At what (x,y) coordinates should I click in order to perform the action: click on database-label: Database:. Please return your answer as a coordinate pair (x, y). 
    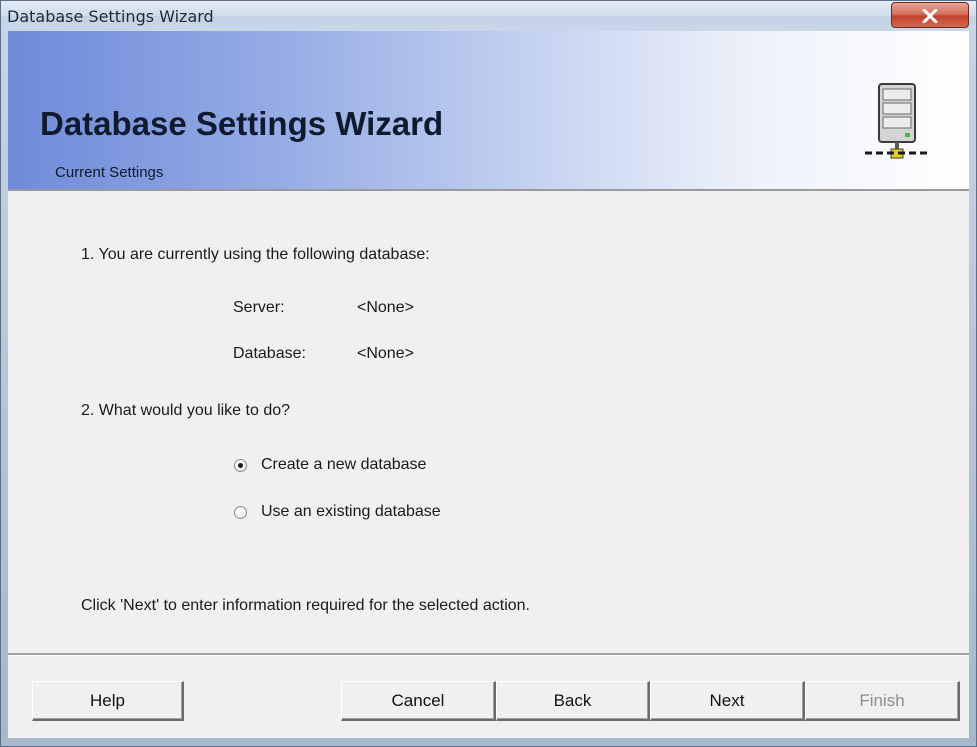
    Looking at the image, I should click on (269, 353).